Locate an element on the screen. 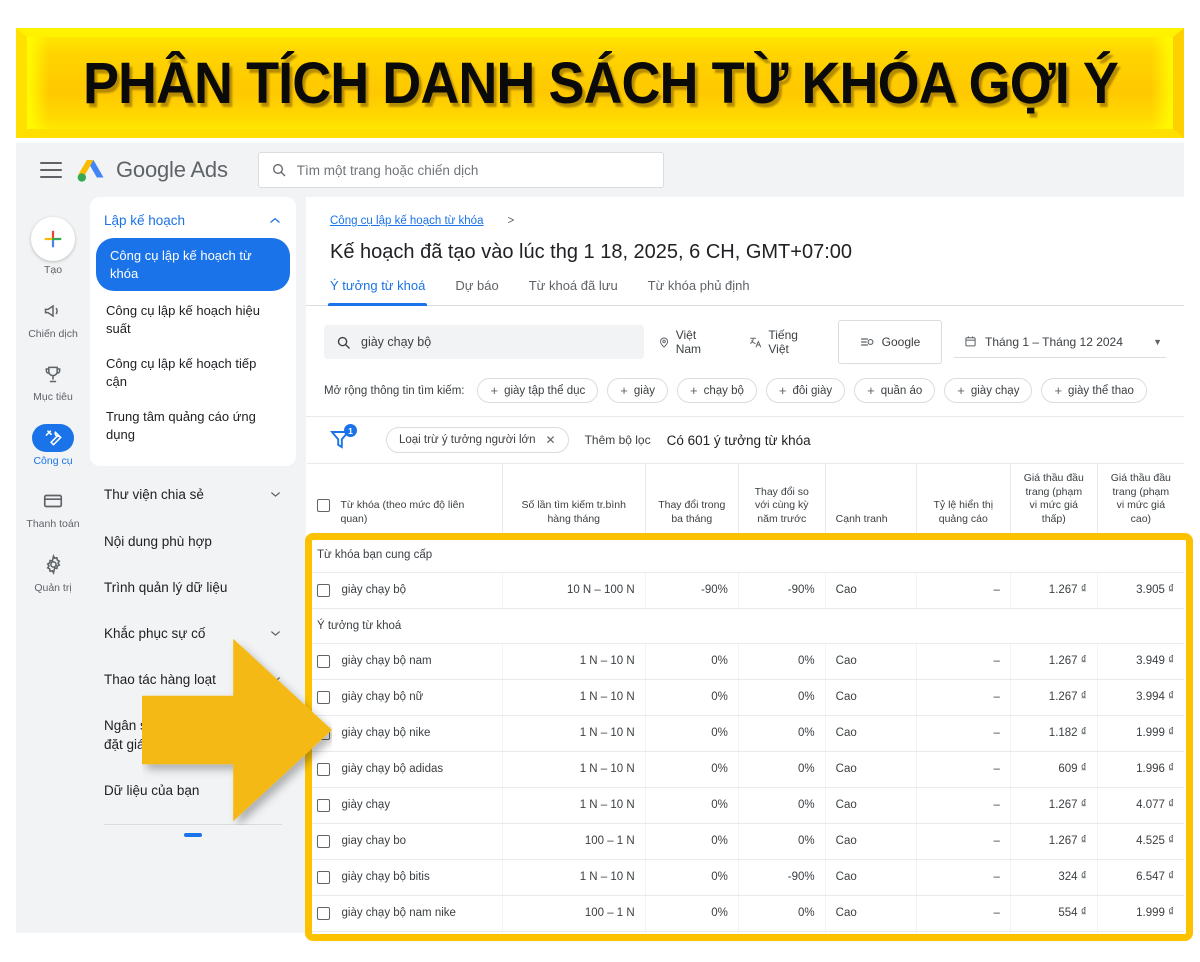 The width and height of the screenshot is (1200, 962). sidebar-item-thanh-toan: Thanh toán is located at coordinates (53, 509).